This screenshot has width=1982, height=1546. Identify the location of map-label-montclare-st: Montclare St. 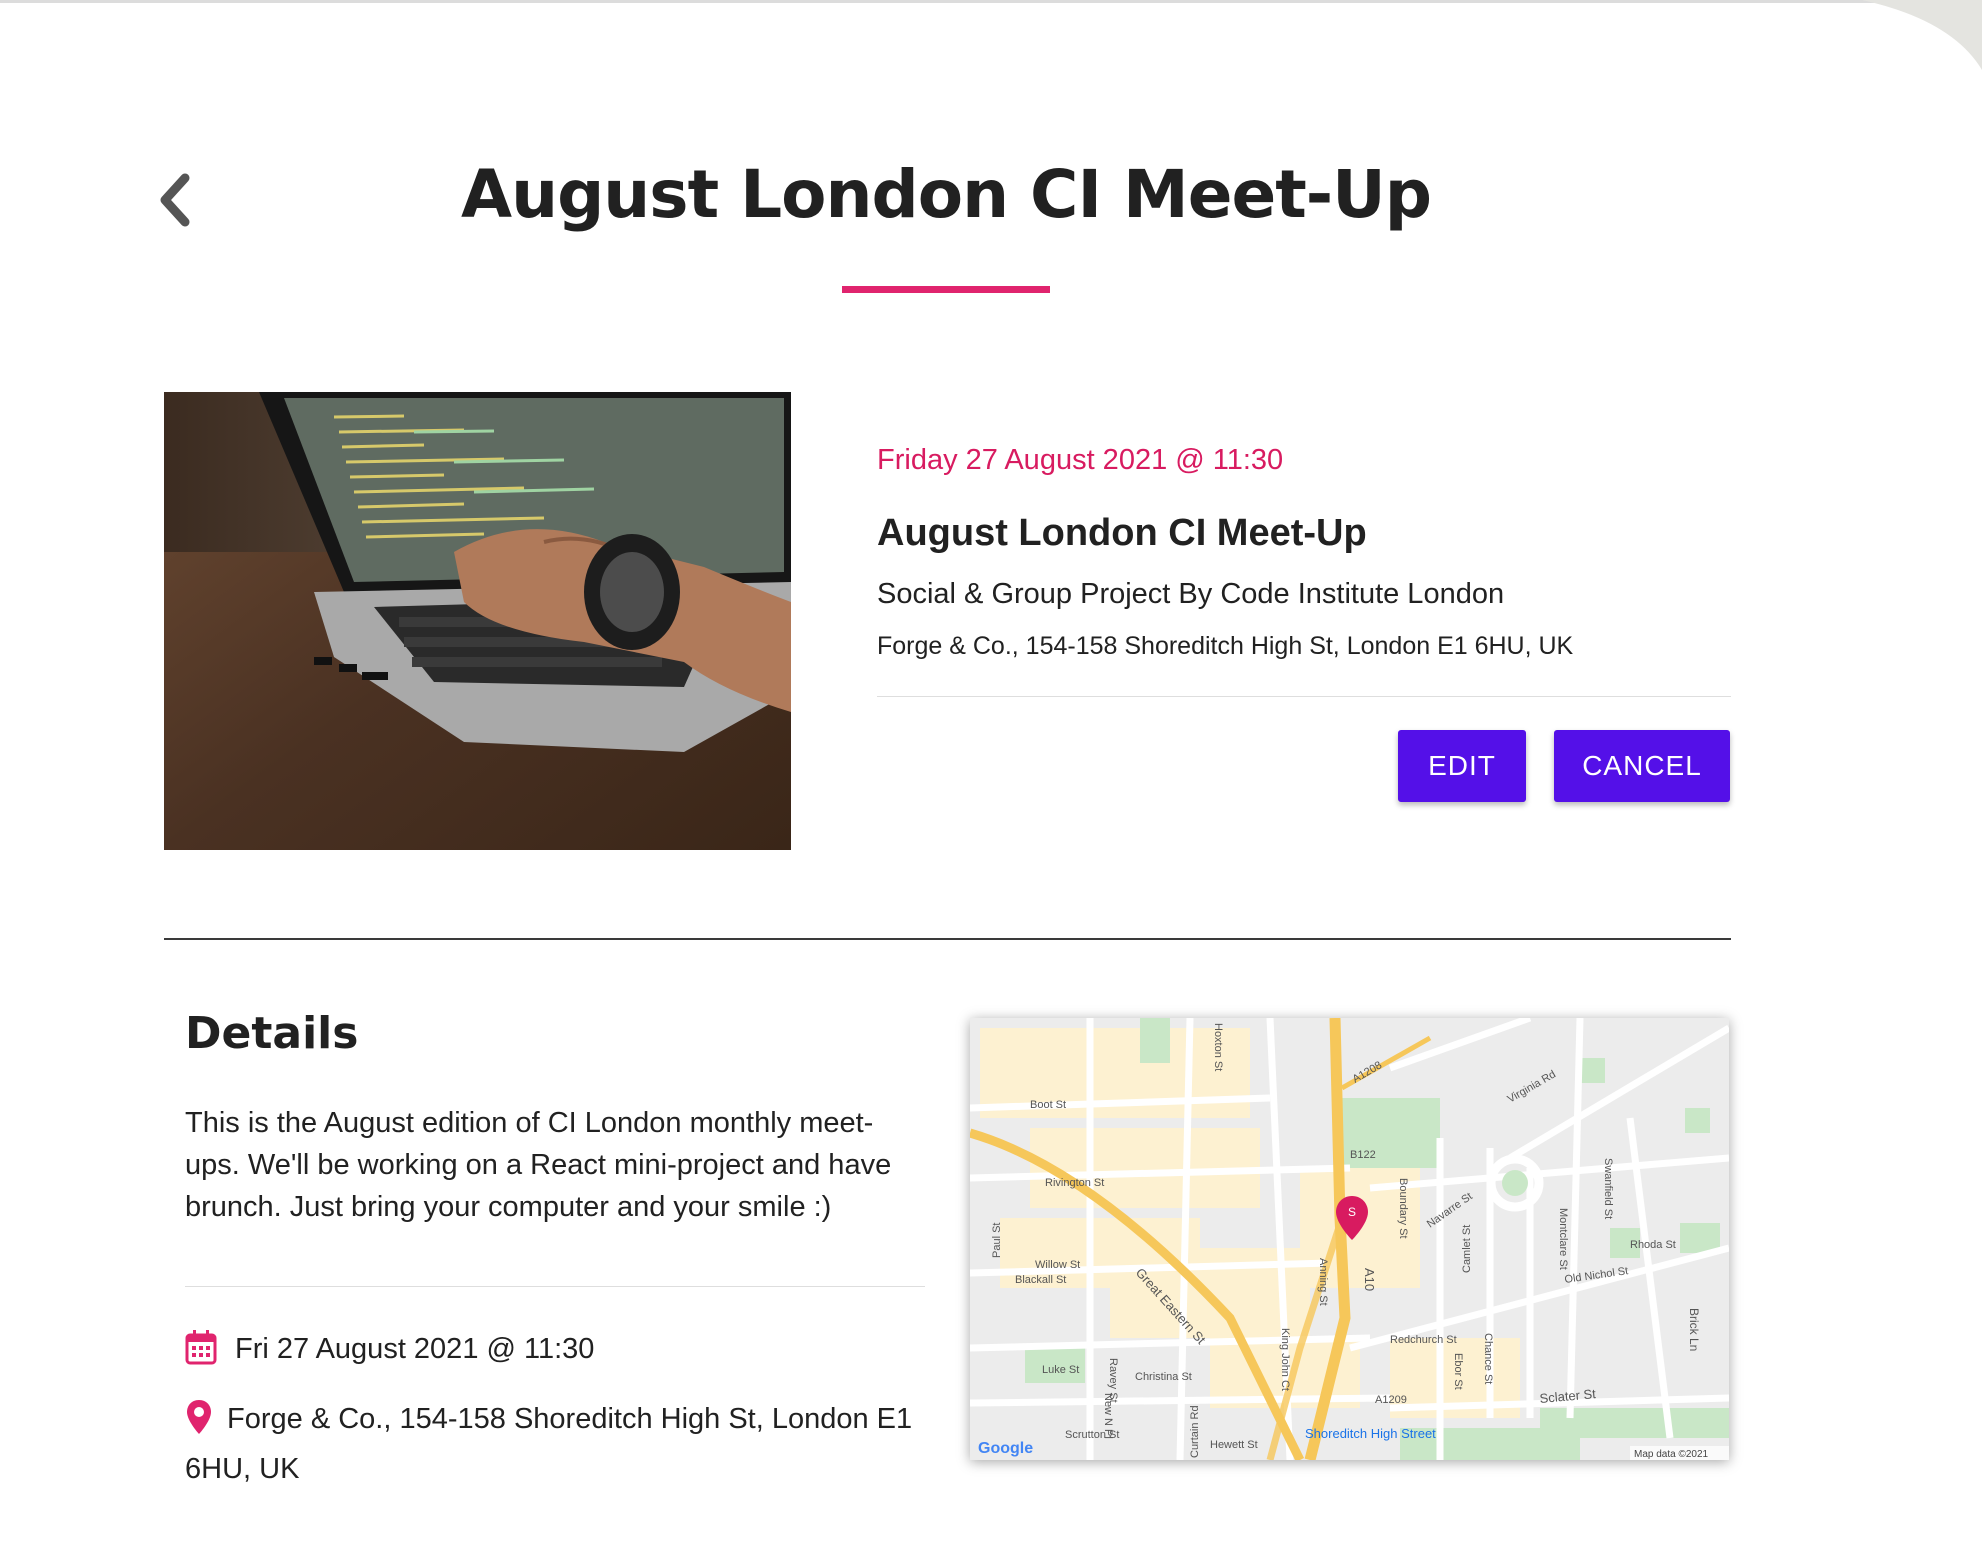
(1563, 1239).